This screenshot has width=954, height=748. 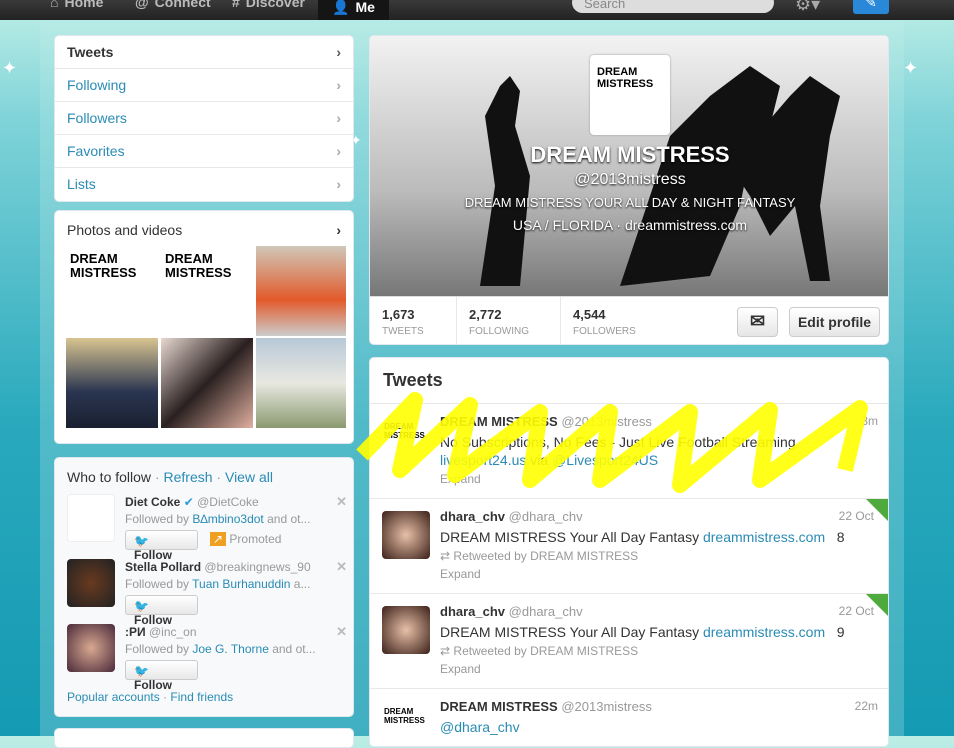 I want to click on top-navigation-bar: ⌂ Home @ Connect # Discover 👤 Me Search ⚙▾ ✎, so click(x=477, y=10).